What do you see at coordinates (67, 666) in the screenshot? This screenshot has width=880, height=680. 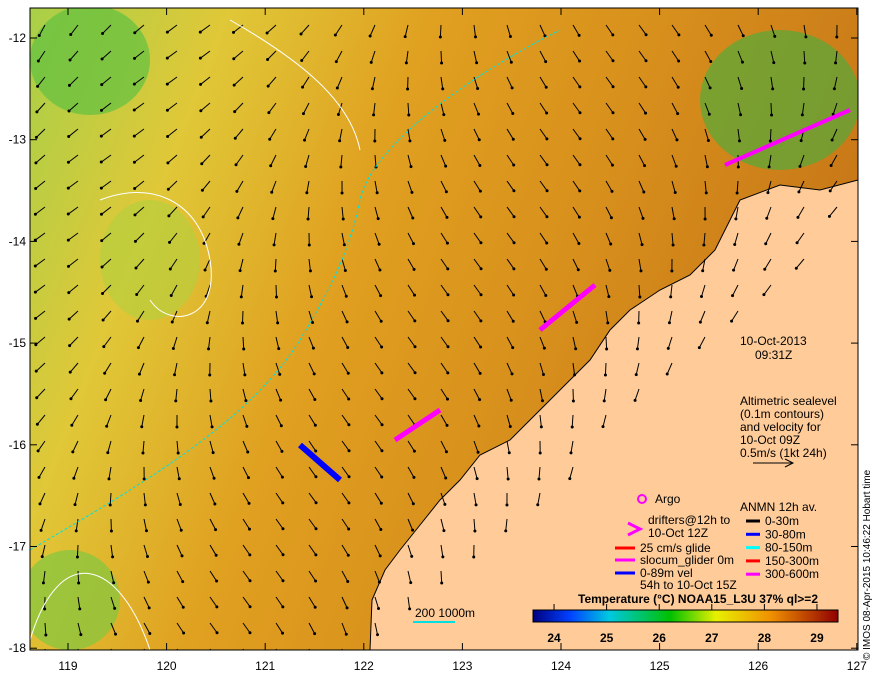 I see `lon-label: 119` at bounding box center [67, 666].